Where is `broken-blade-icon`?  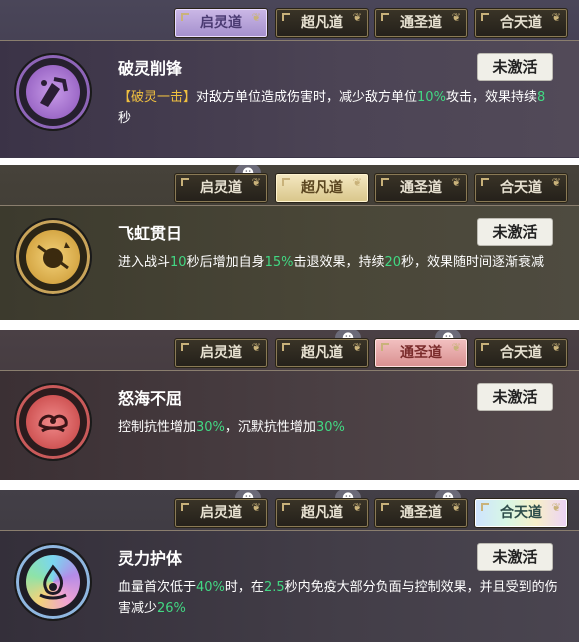 broken-blade-icon is located at coordinates (54, 92).